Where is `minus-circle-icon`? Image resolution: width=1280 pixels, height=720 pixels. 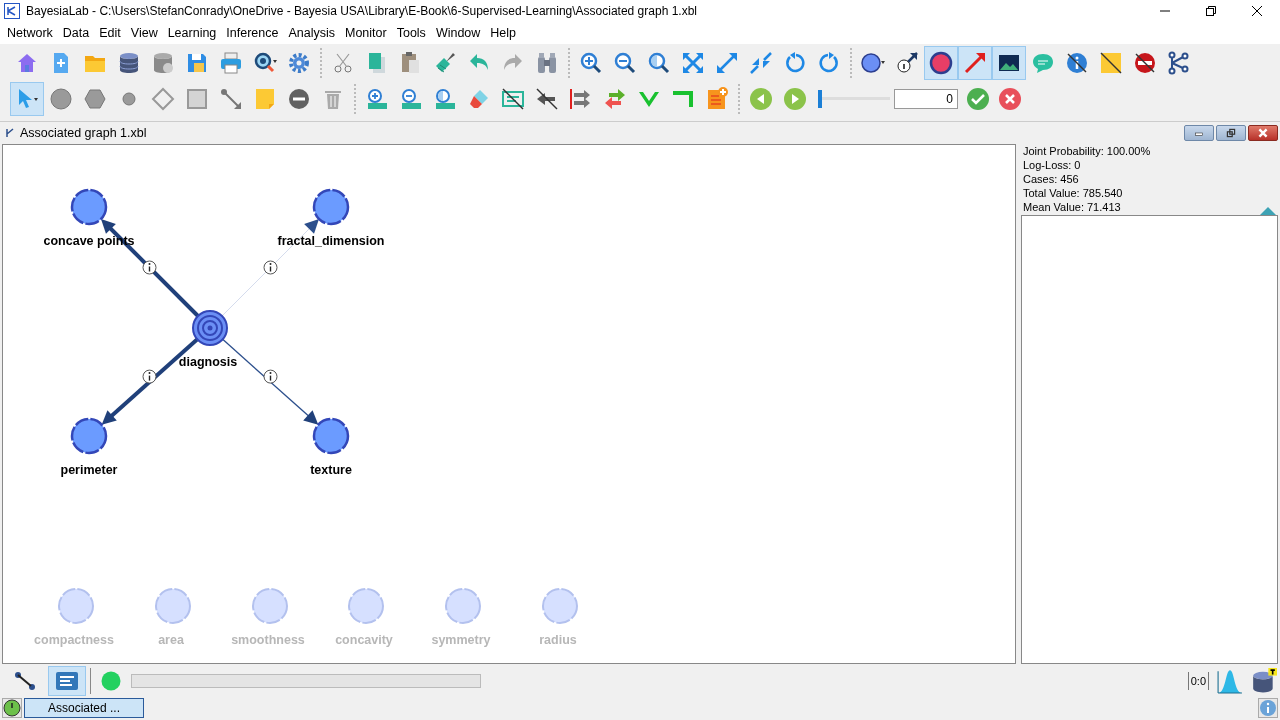 minus-circle-icon is located at coordinates (299, 99).